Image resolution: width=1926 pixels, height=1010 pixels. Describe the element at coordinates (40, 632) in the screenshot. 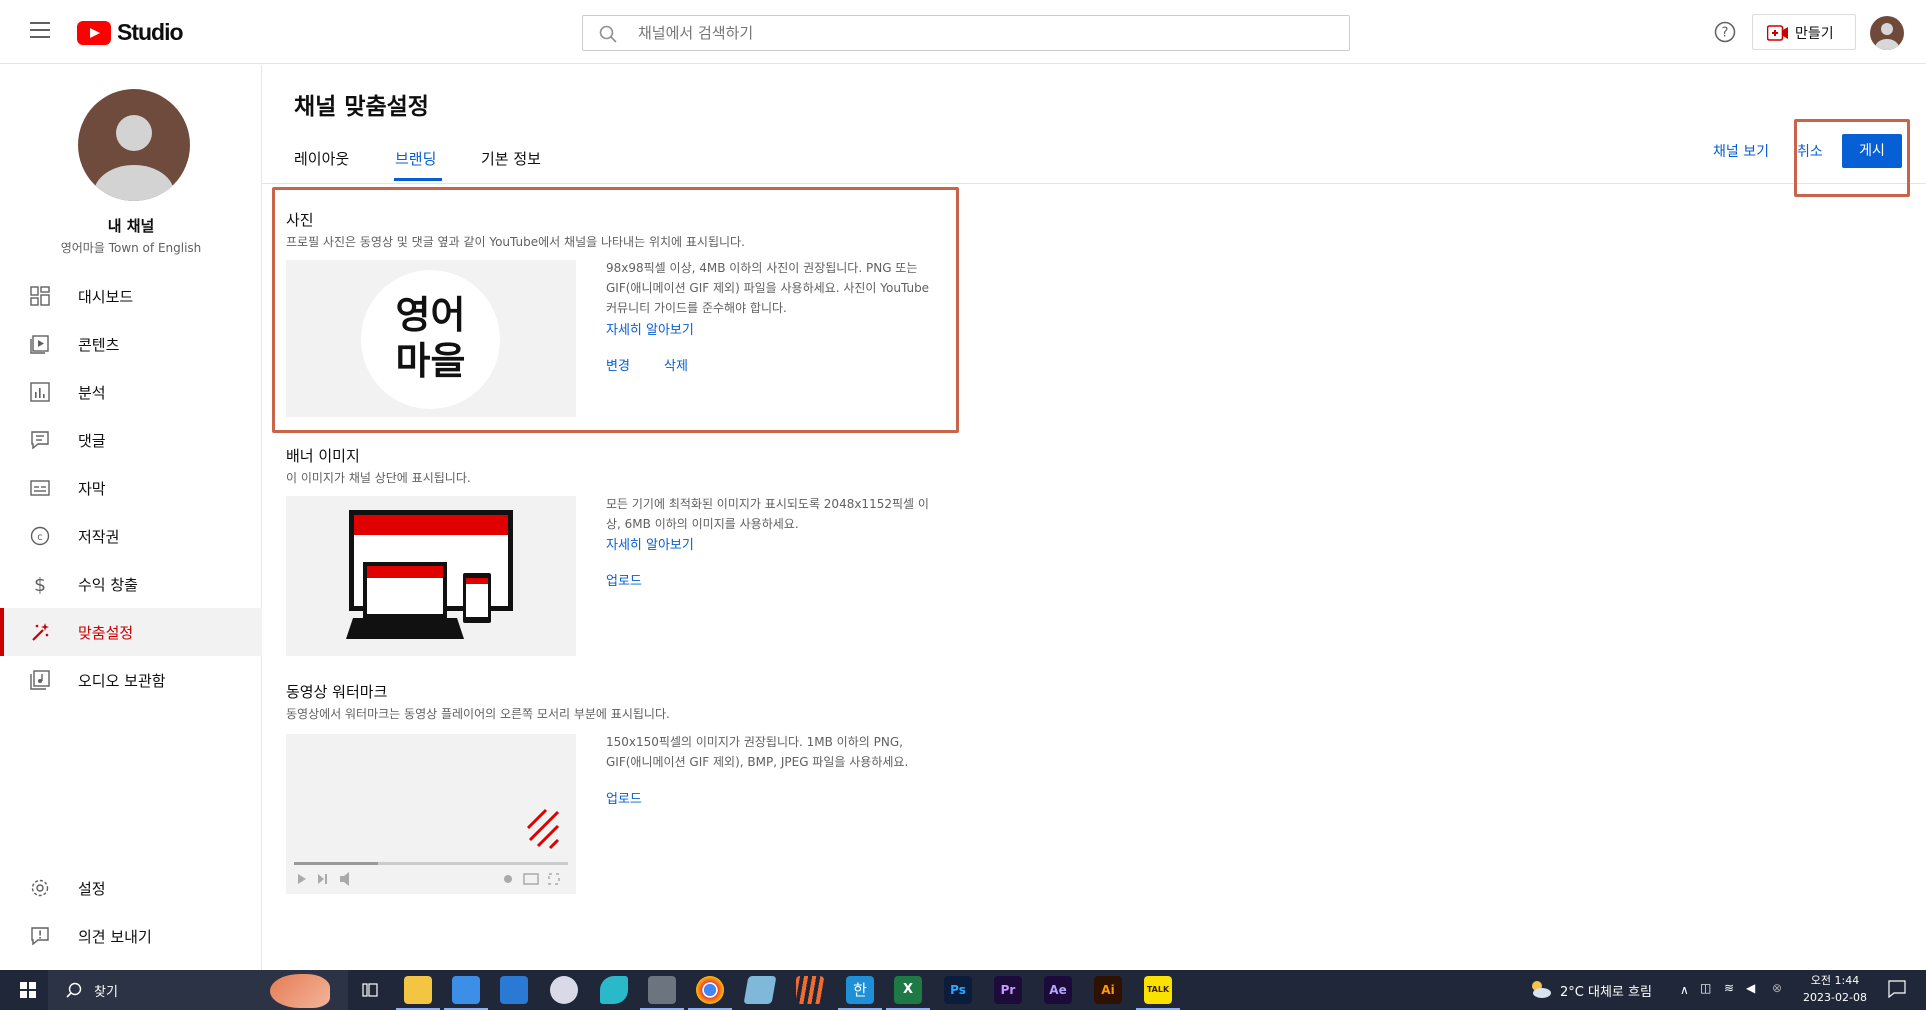

I see `customization-icon` at that location.